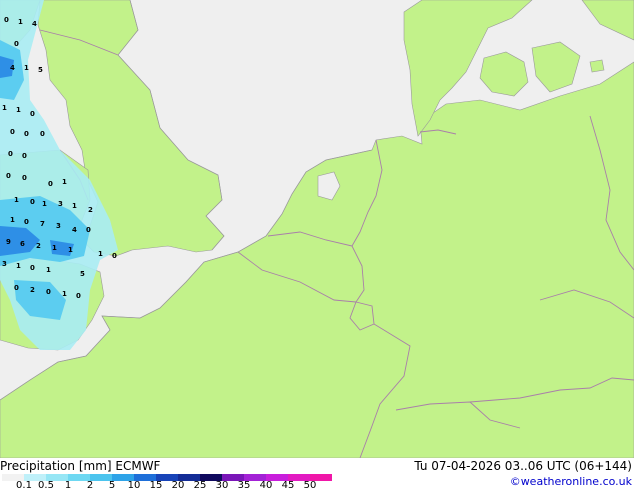 Image resolution: width=634 pixels, height=491 pixels. Describe the element at coordinates (523, 466) in the screenshot. I see `forecast-run-time: Tu 07-04-2026 03..06 UTC (06+144)` at that location.